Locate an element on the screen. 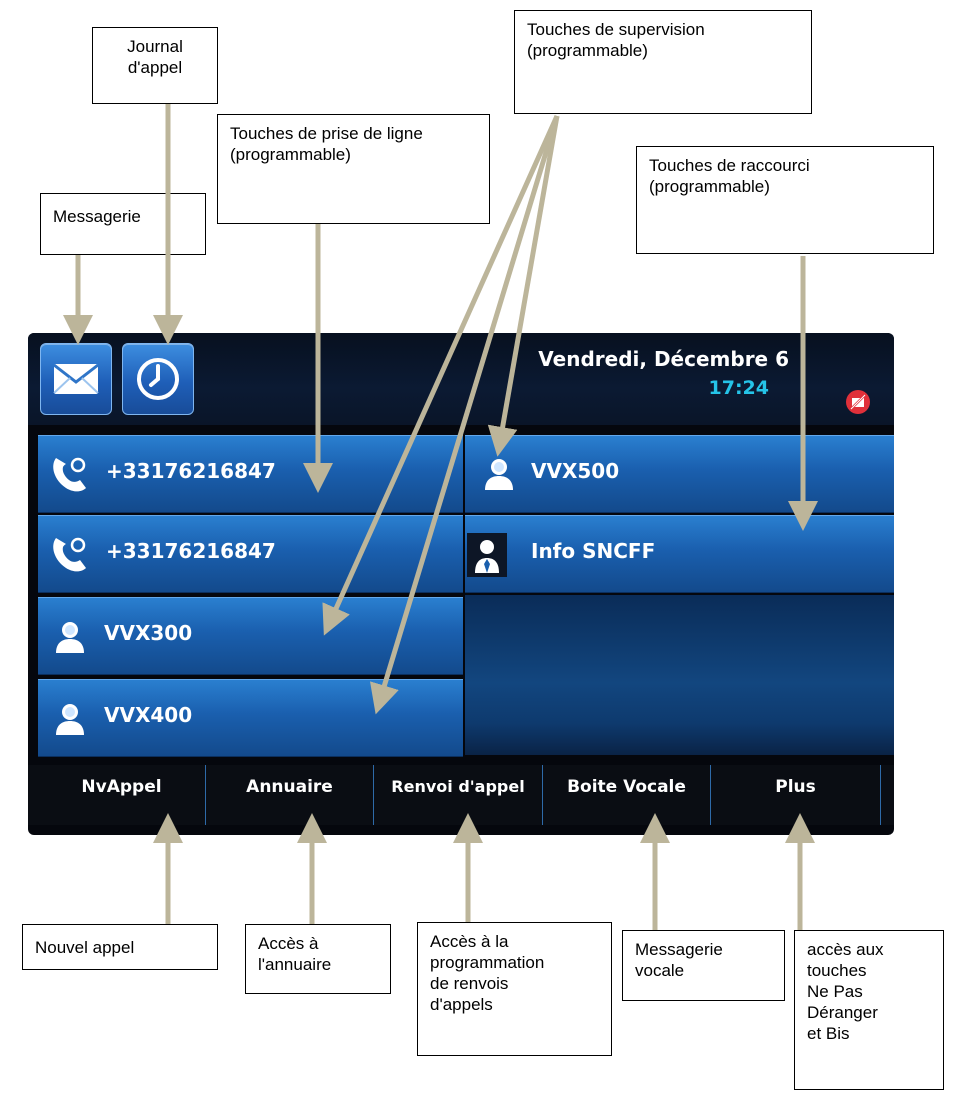  time-label: 17:24 is located at coordinates (738, 388).